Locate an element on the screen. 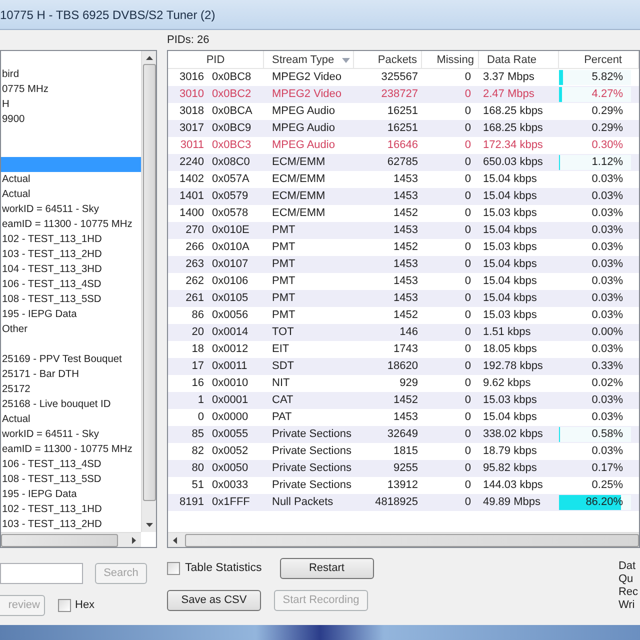 This screenshot has height=640, width=640. tree-item: 25169 - PPV Test Bouquet is located at coordinates (71, 359).